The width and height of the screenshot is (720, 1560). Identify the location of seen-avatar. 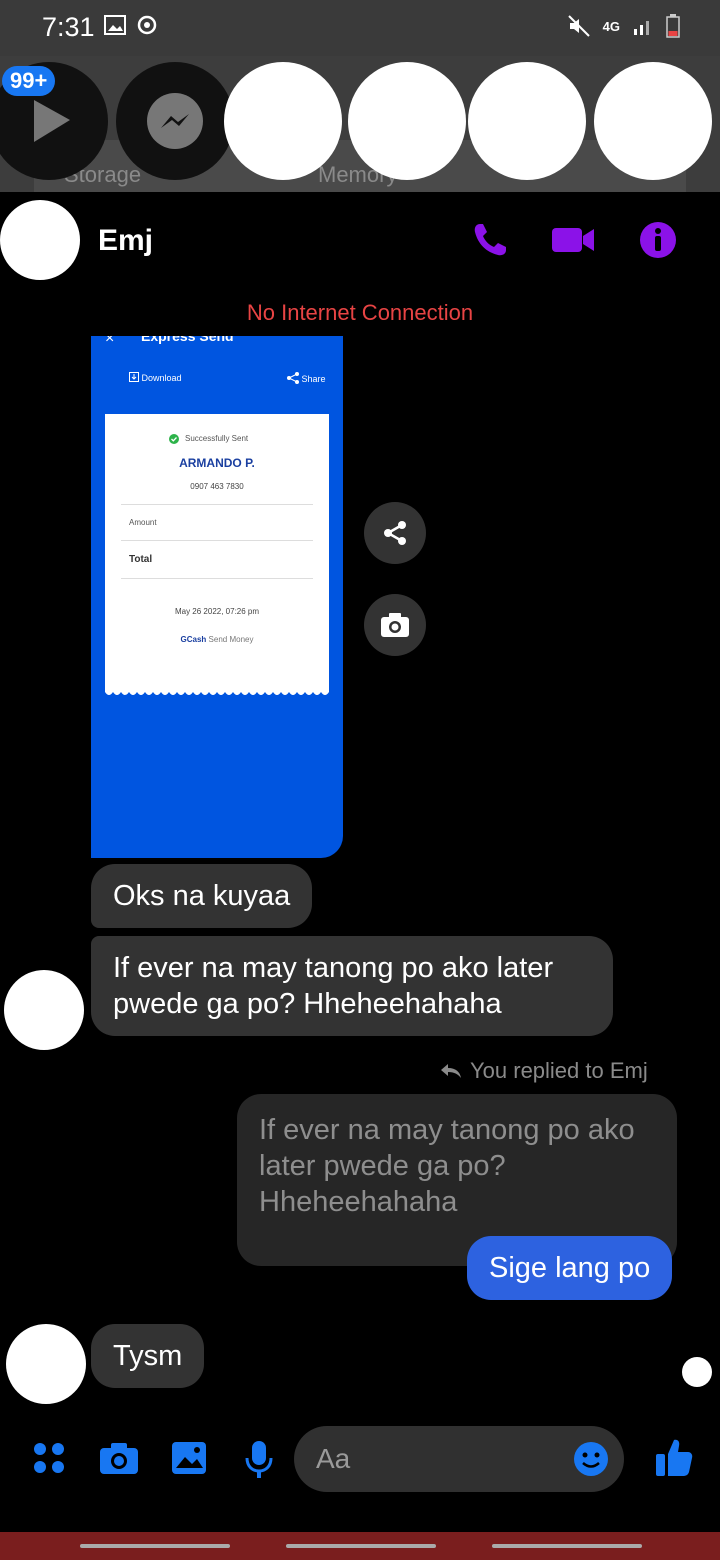
(697, 1372).